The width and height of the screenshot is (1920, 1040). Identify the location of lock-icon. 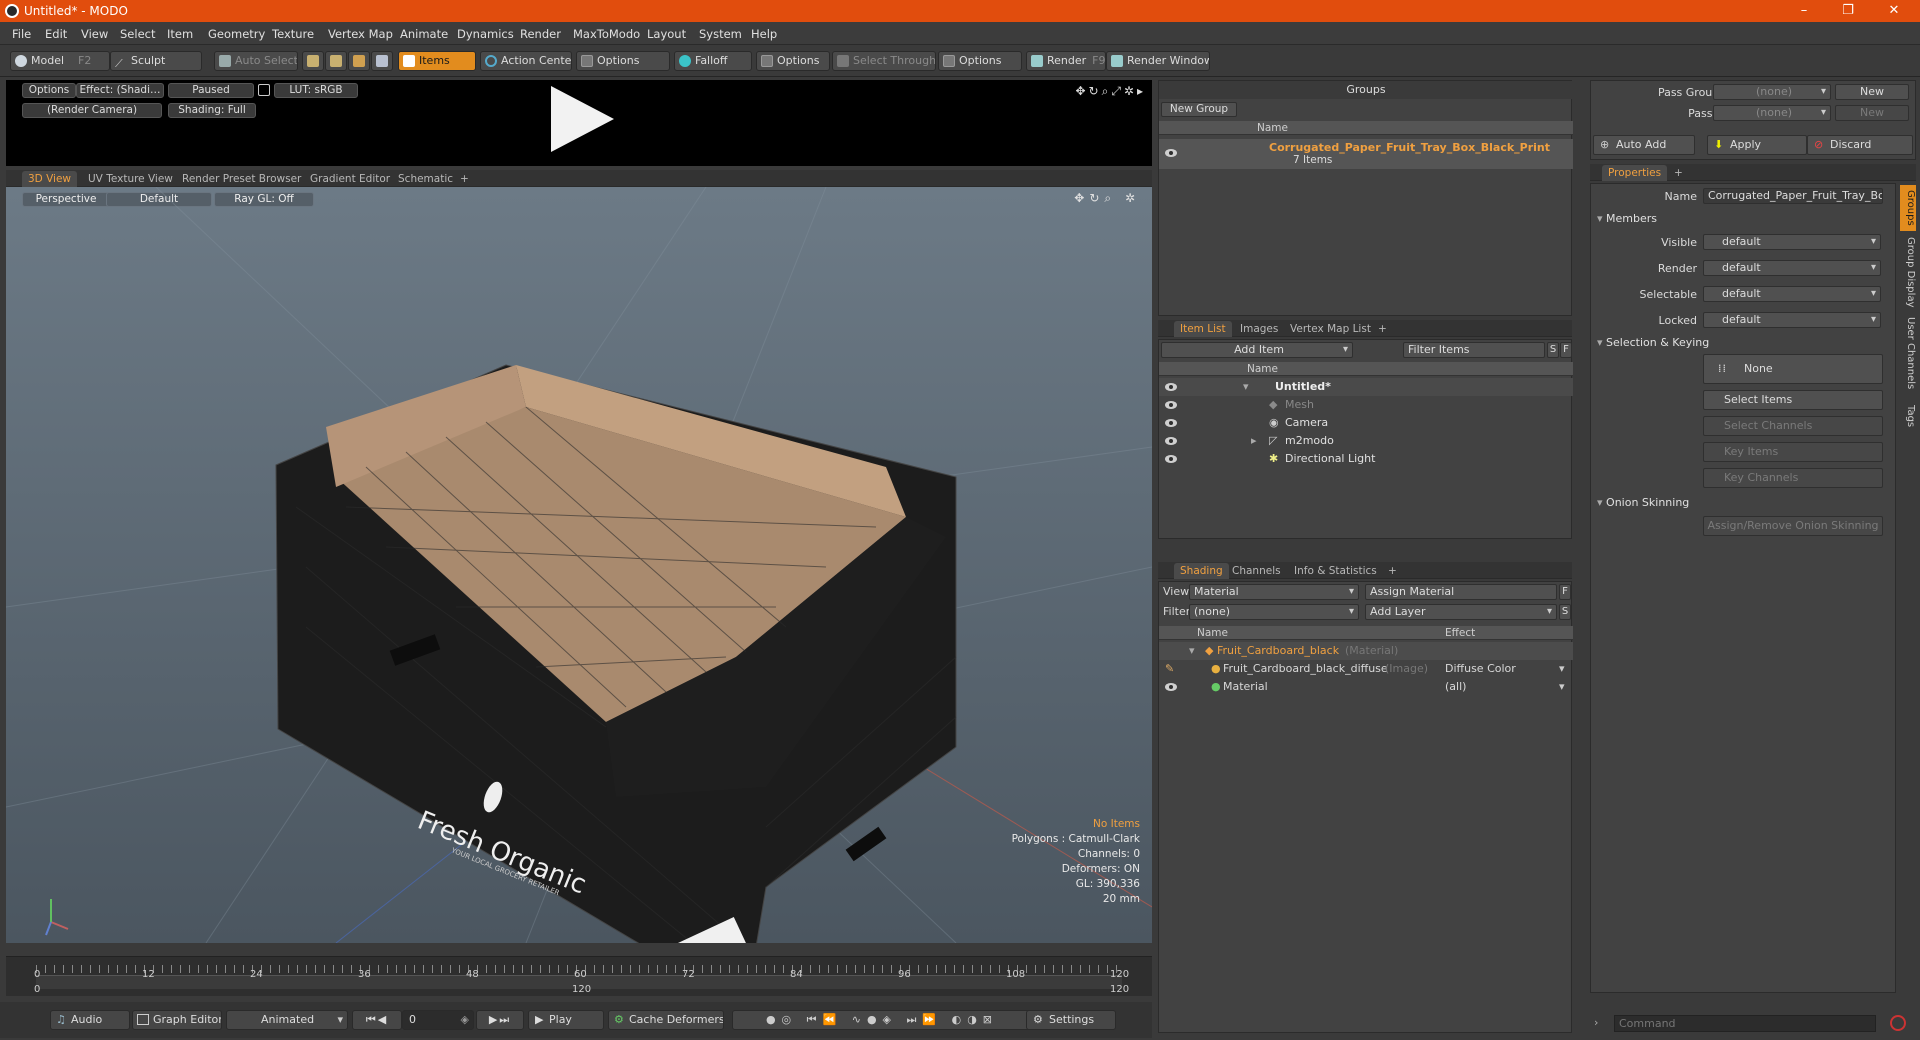
(264, 90).